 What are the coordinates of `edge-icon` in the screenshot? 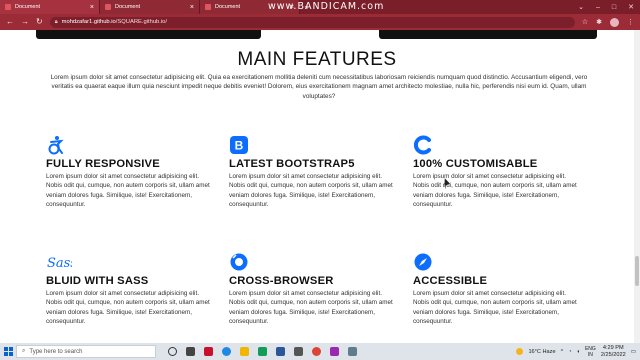 It's located at (226, 351).